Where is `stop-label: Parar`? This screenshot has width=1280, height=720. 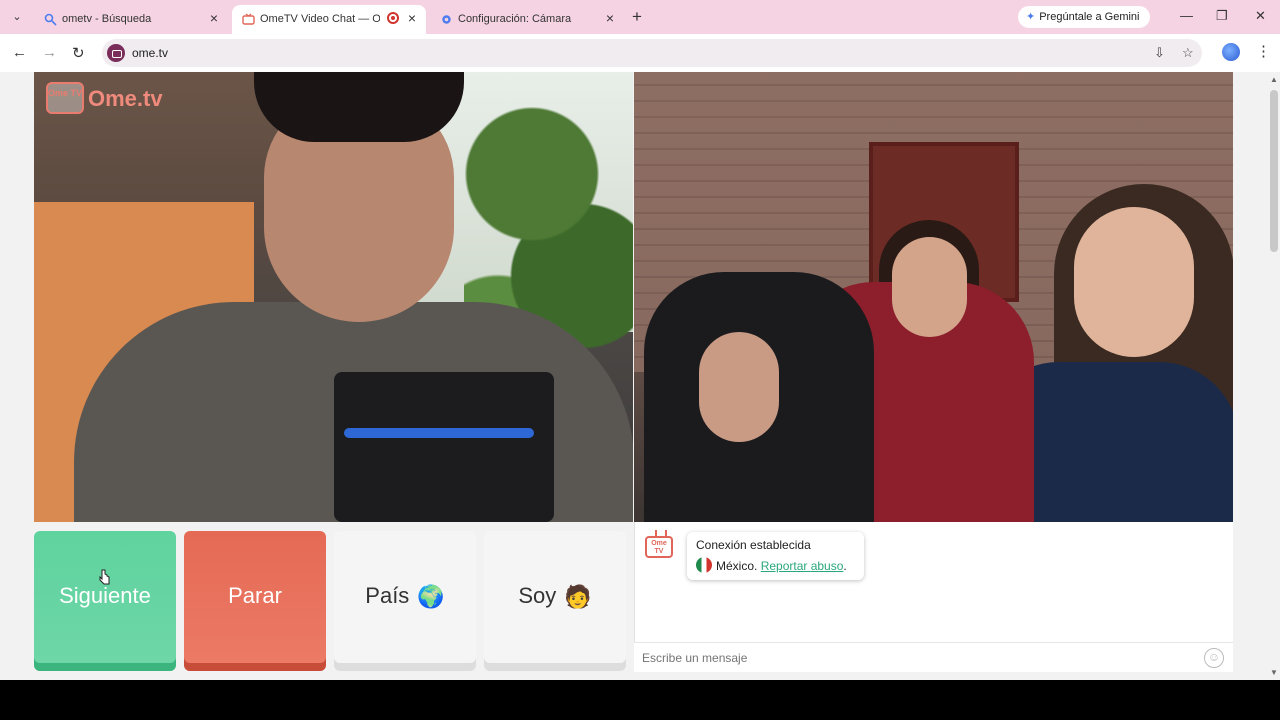 stop-label: Parar is located at coordinates (255, 595).